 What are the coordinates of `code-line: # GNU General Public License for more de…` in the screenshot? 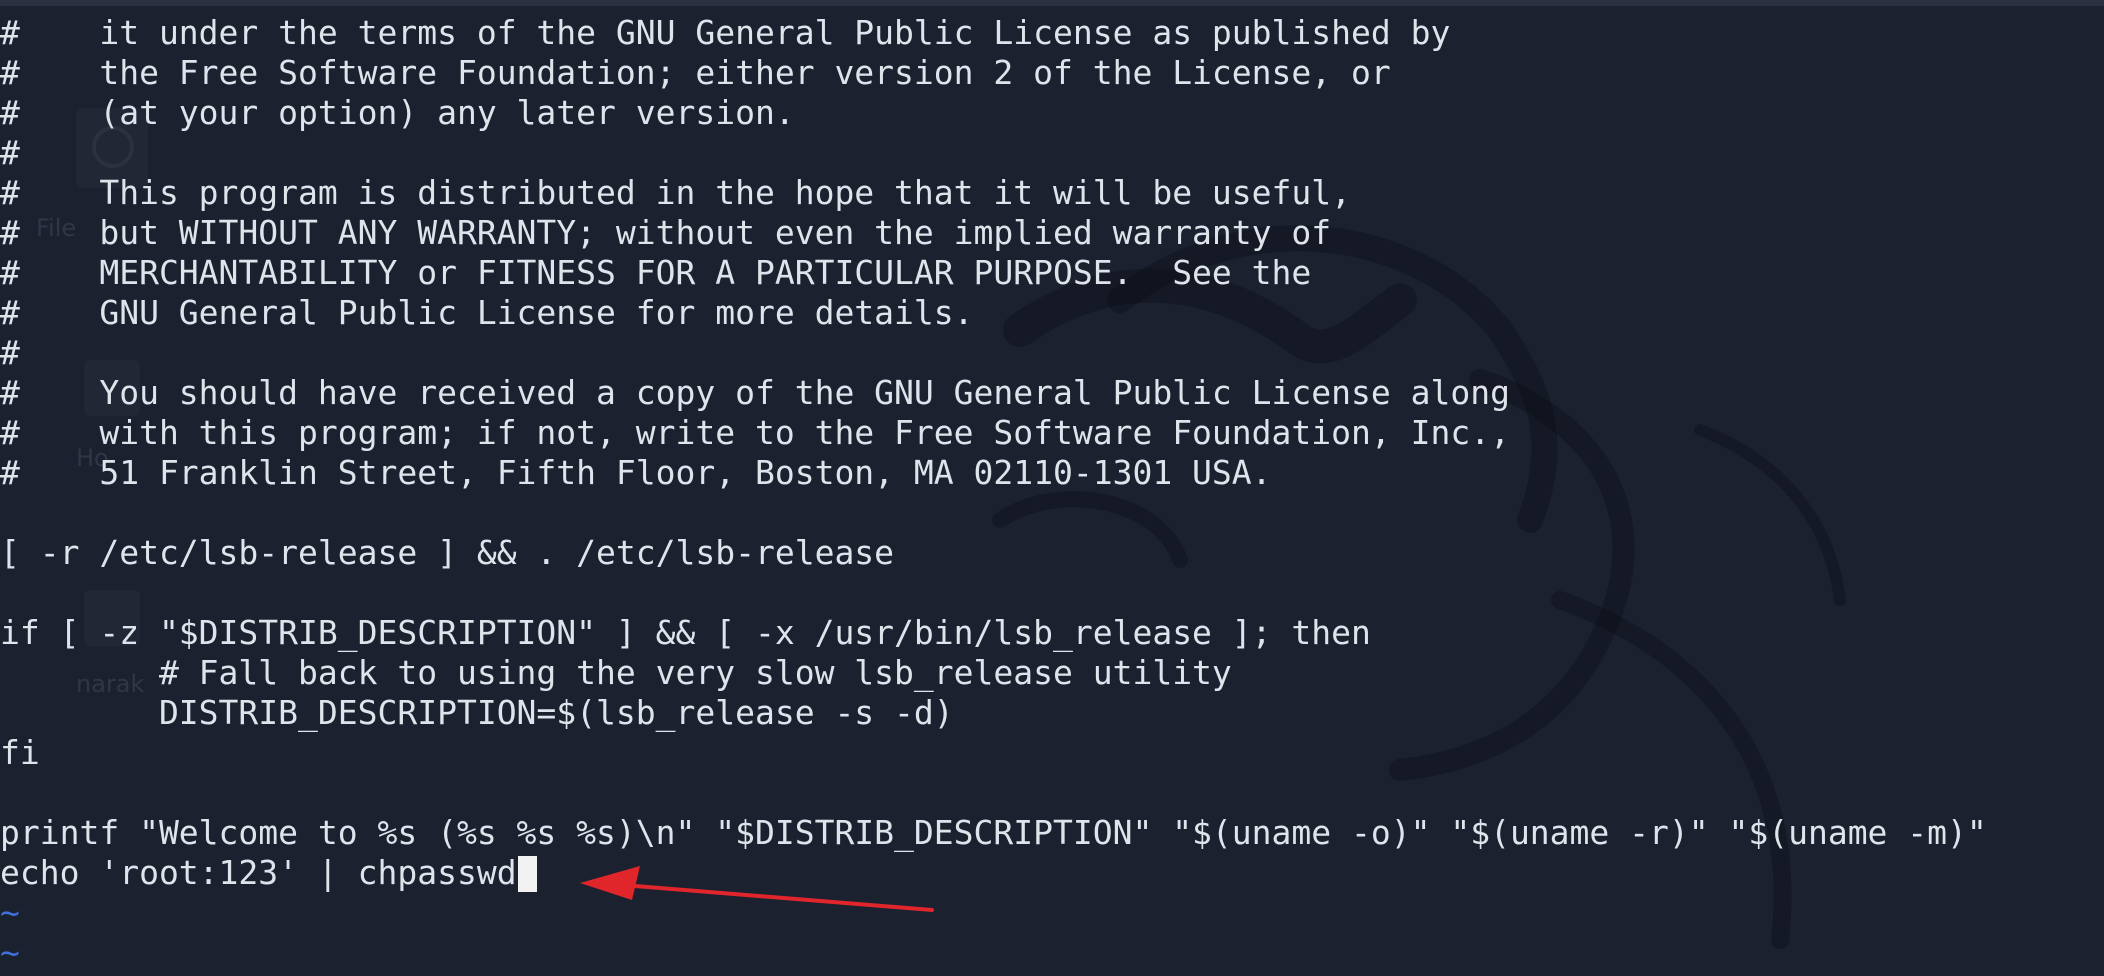 It's located at (487, 312).